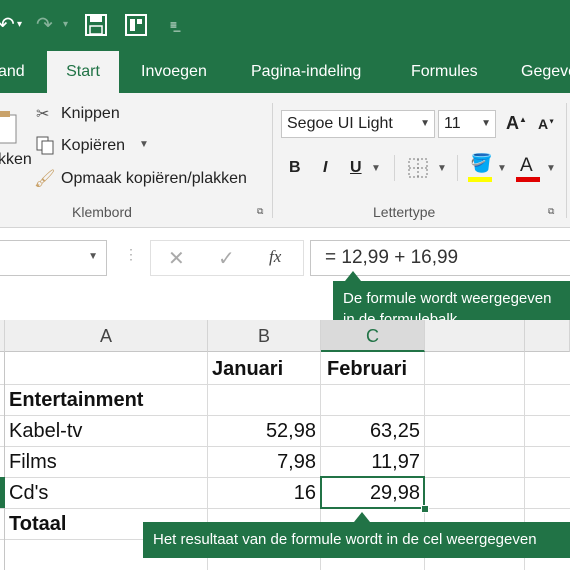 The image size is (570, 570). What do you see at coordinates (481, 163) in the screenshot?
I see `fill-color-icon: 🪣` at bounding box center [481, 163].